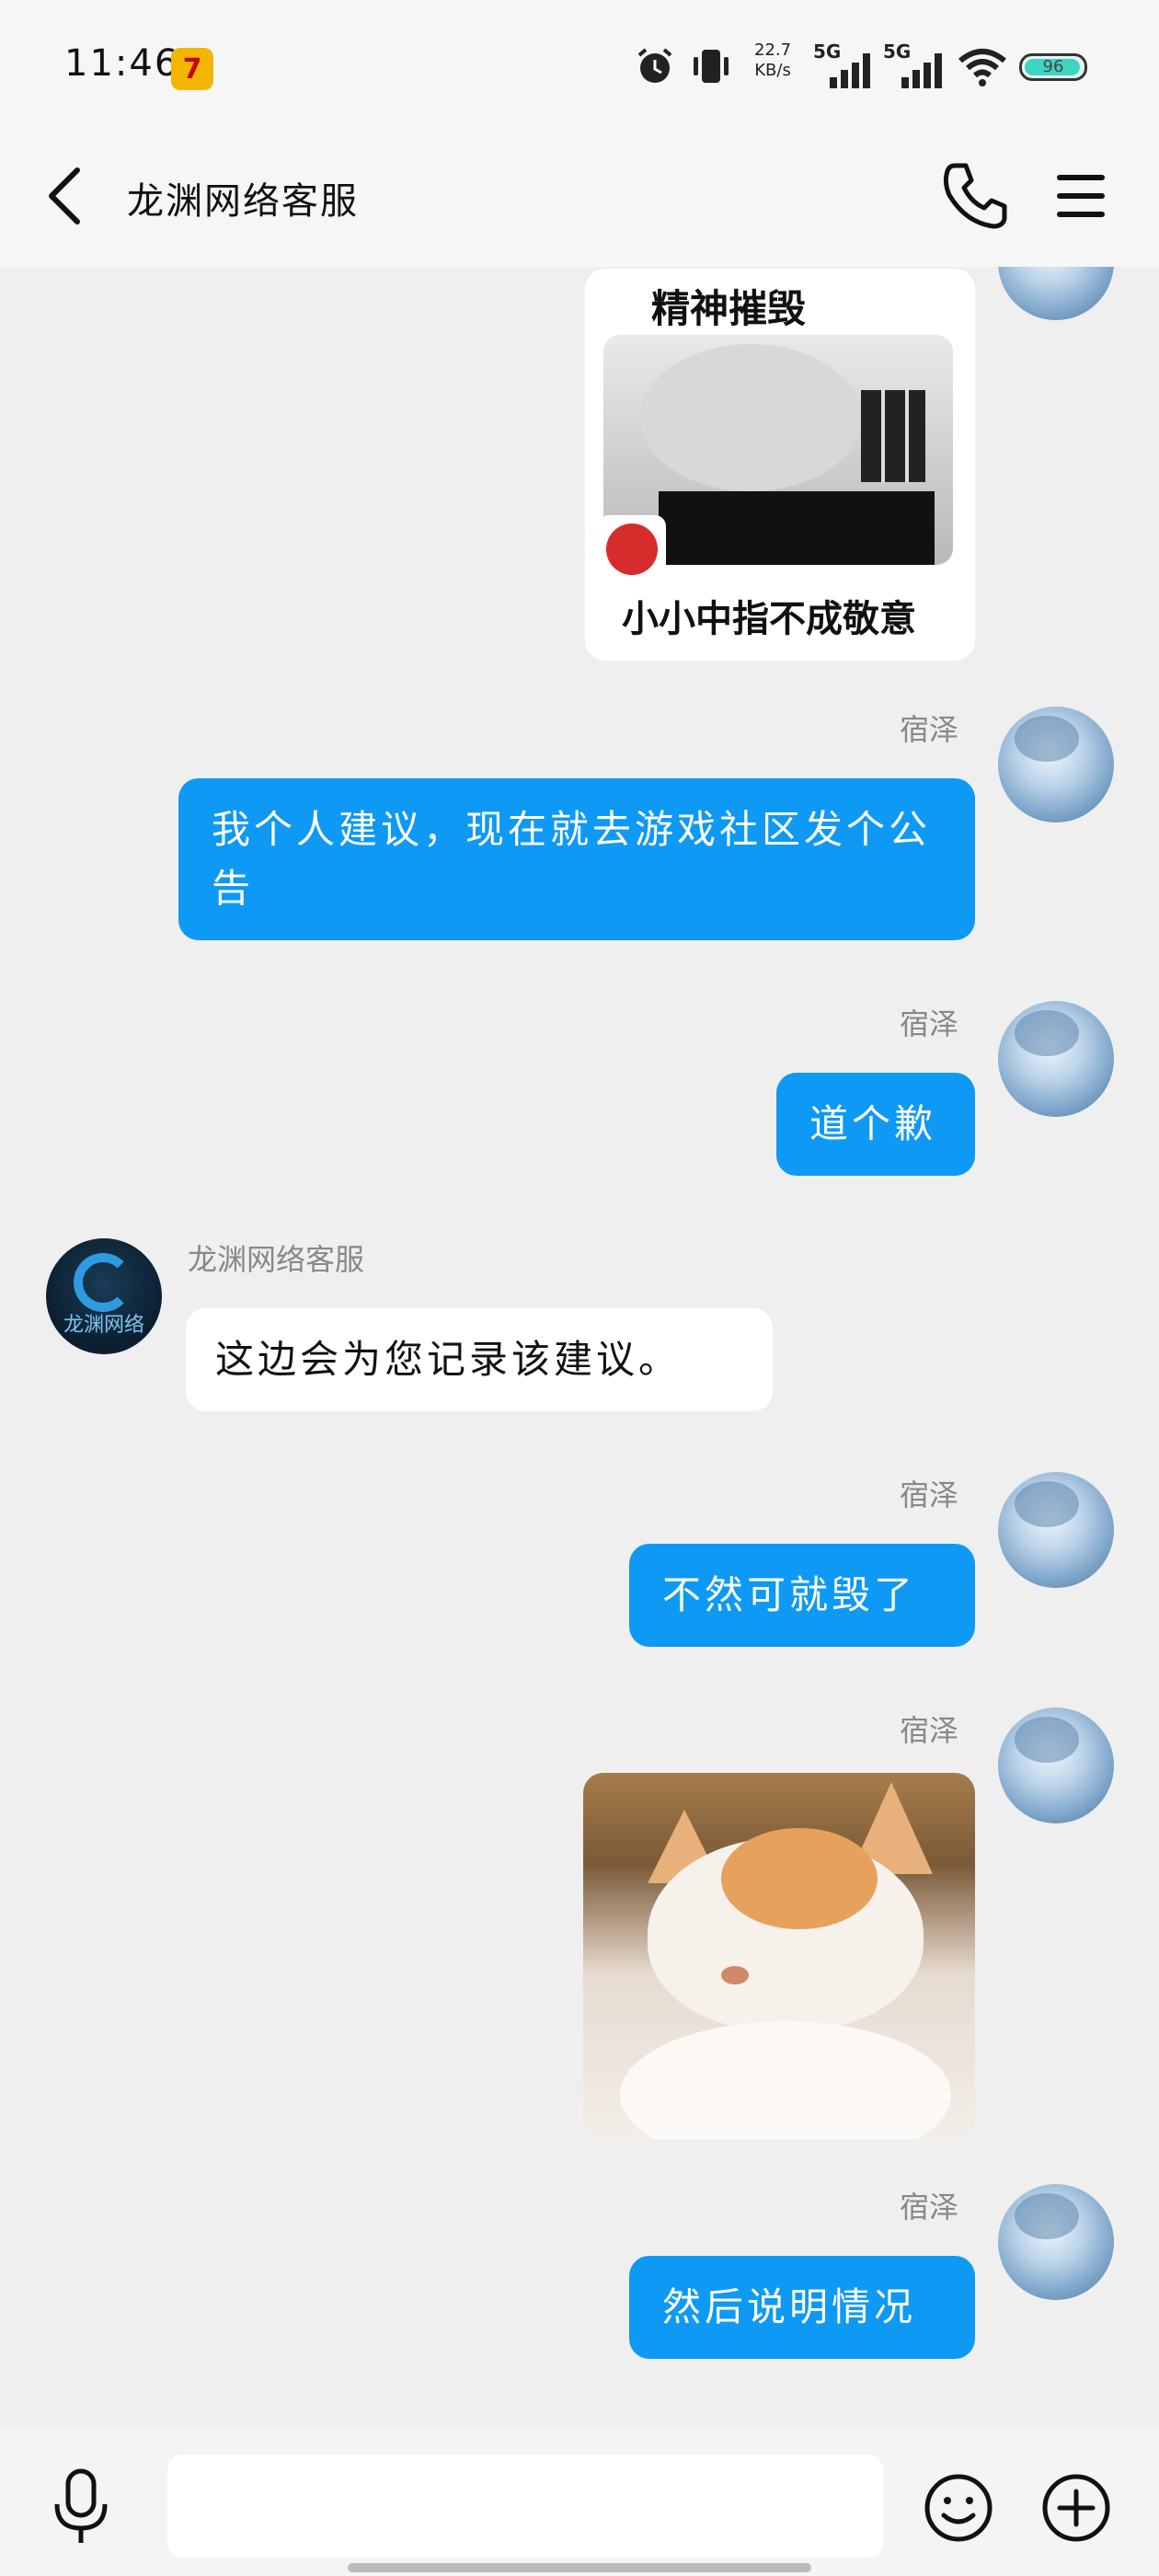 The height and width of the screenshot is (2576, 1159). I want to click on menu-icon, so click(1081, 196).